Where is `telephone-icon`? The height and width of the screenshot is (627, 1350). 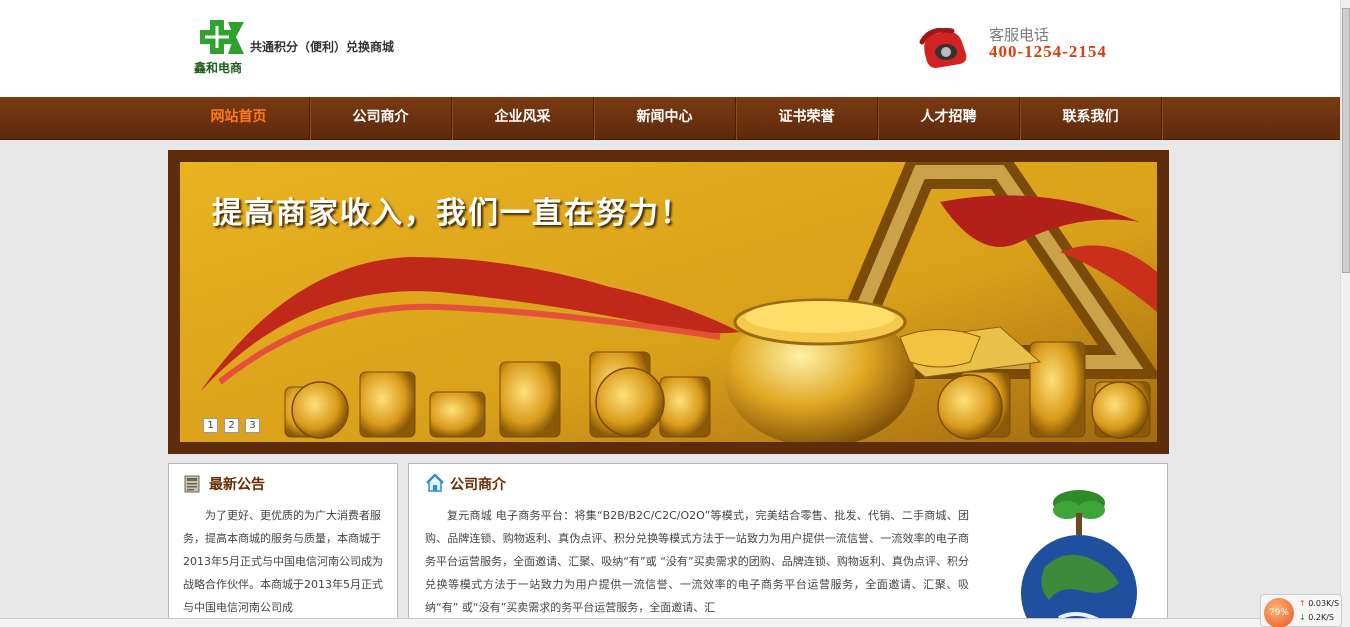
telephone-icon is located at coordinates (943, 48).